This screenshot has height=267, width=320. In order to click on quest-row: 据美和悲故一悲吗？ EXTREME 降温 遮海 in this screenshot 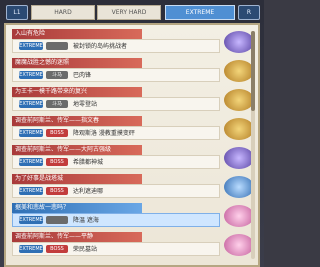, I will do `click(133, 216)`.